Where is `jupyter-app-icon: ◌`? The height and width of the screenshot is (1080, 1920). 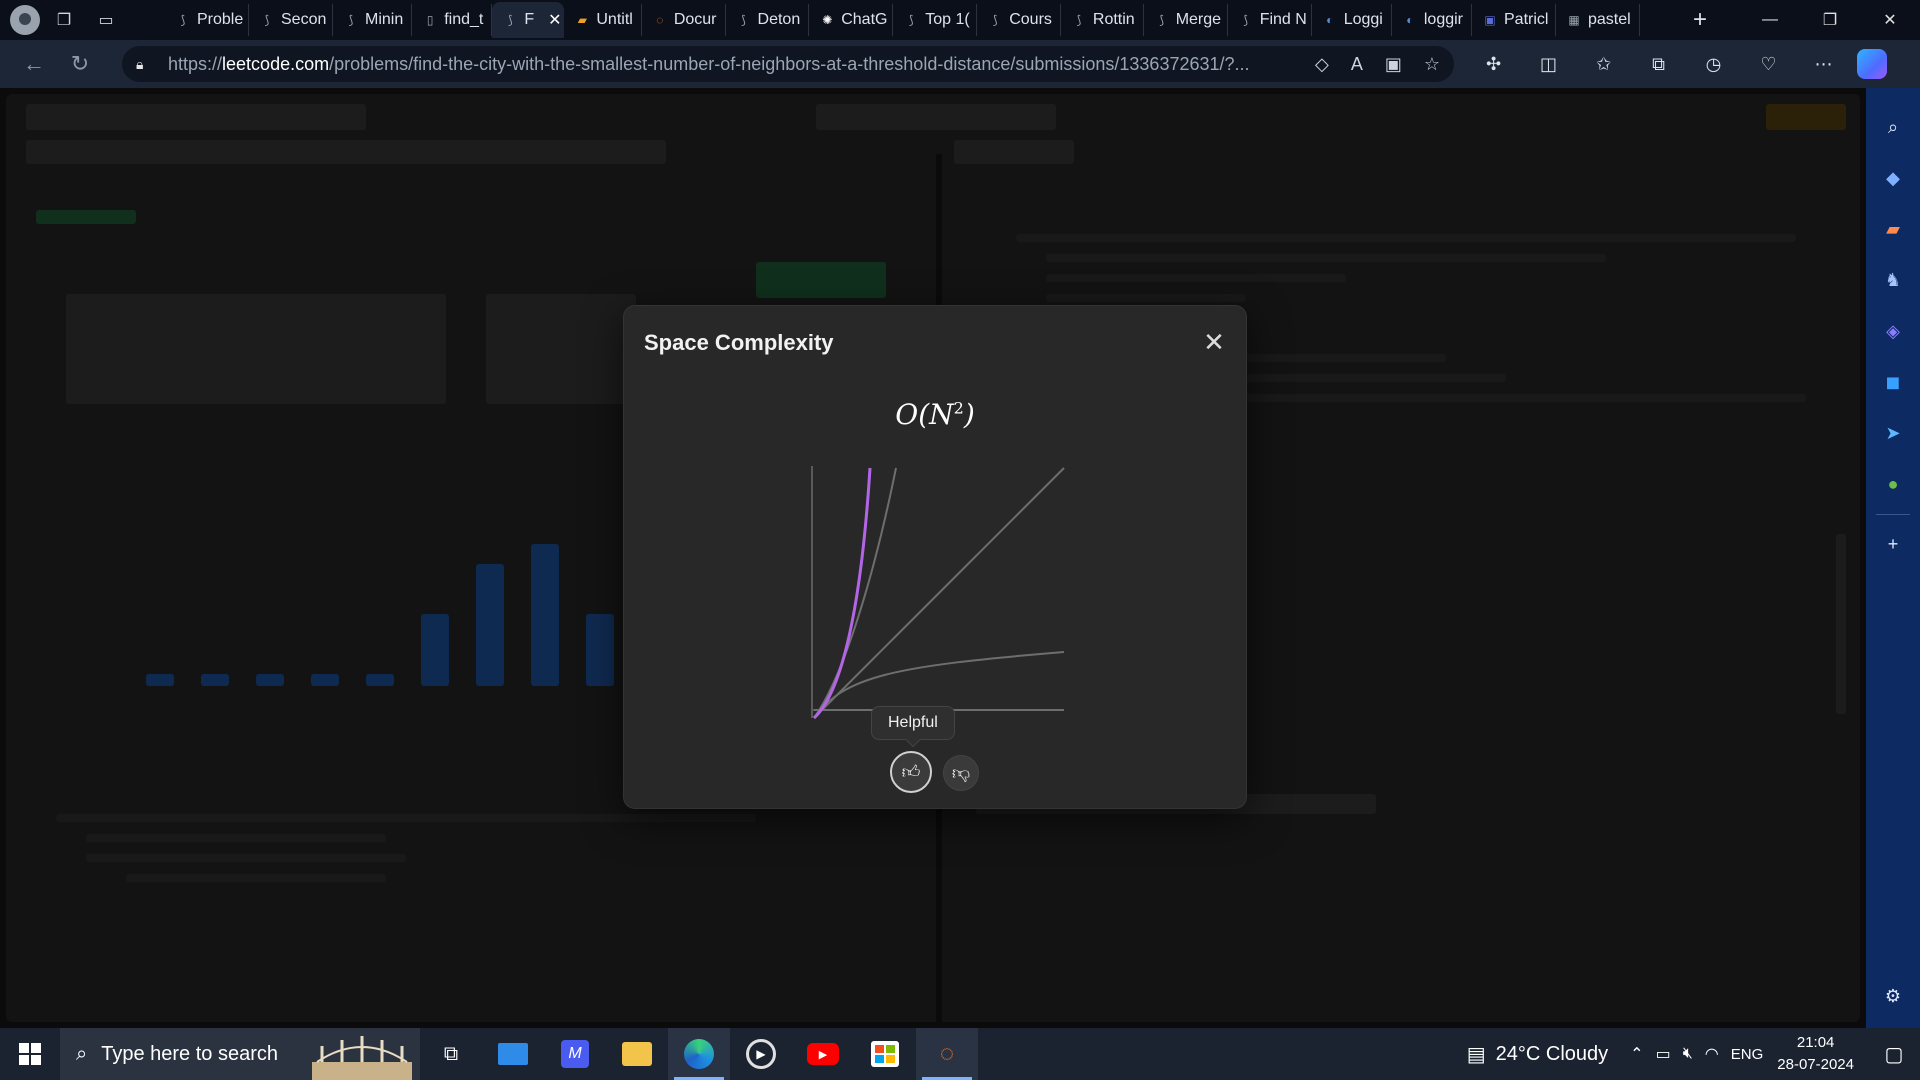 jupyter-app-icon: ◌ is located at coordinates (947, 1054).